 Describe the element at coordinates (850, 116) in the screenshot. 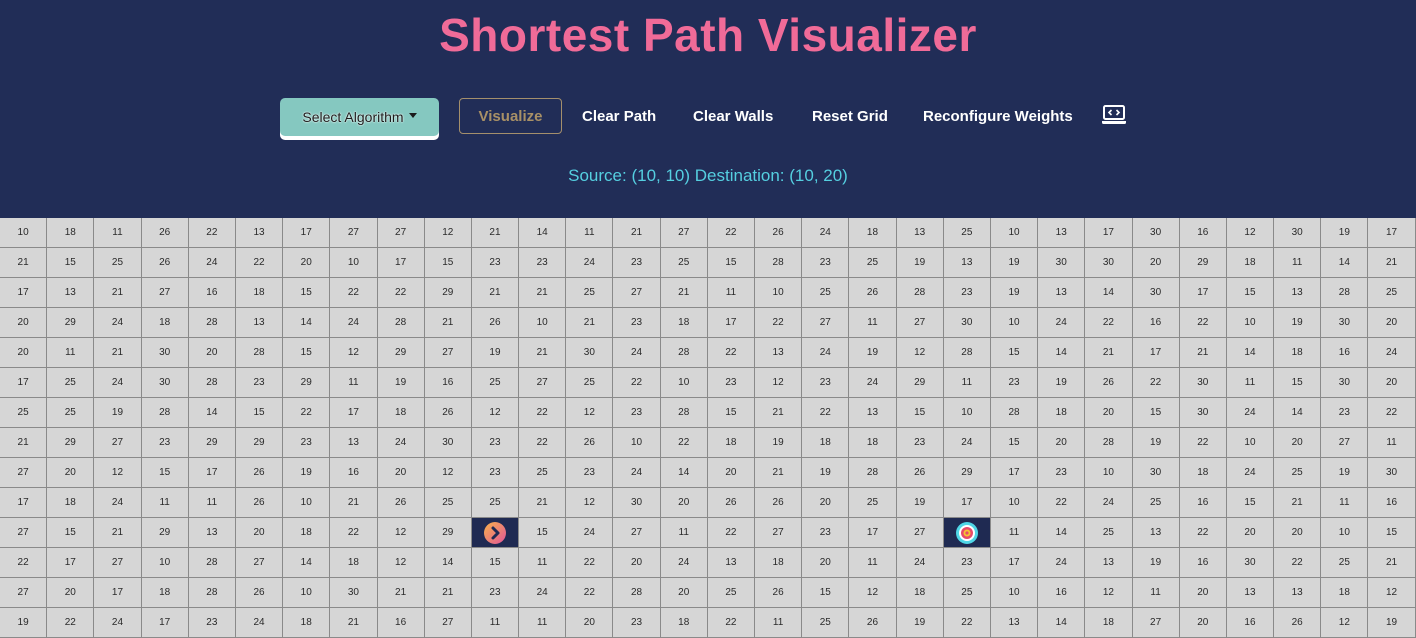

I see `reset-grid-button: Reset Grid` at that location.